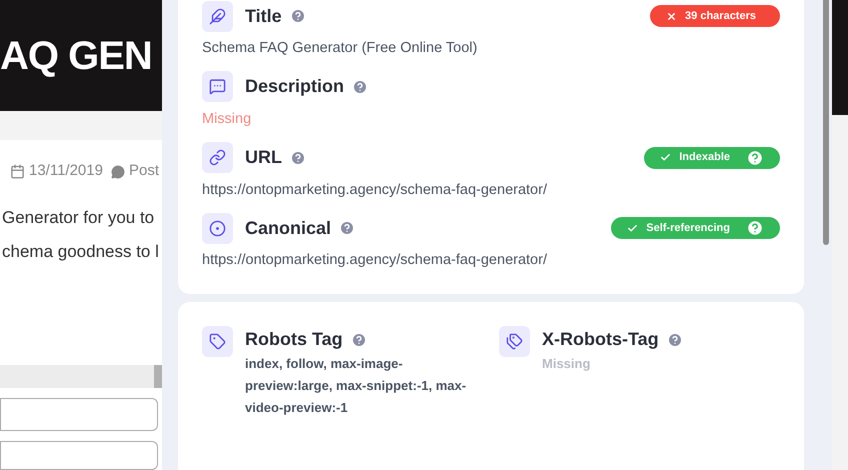  What do you see at coordinates (217, 228) in the screenshot?
I see `target-icon` at bounding box center [217, 228].